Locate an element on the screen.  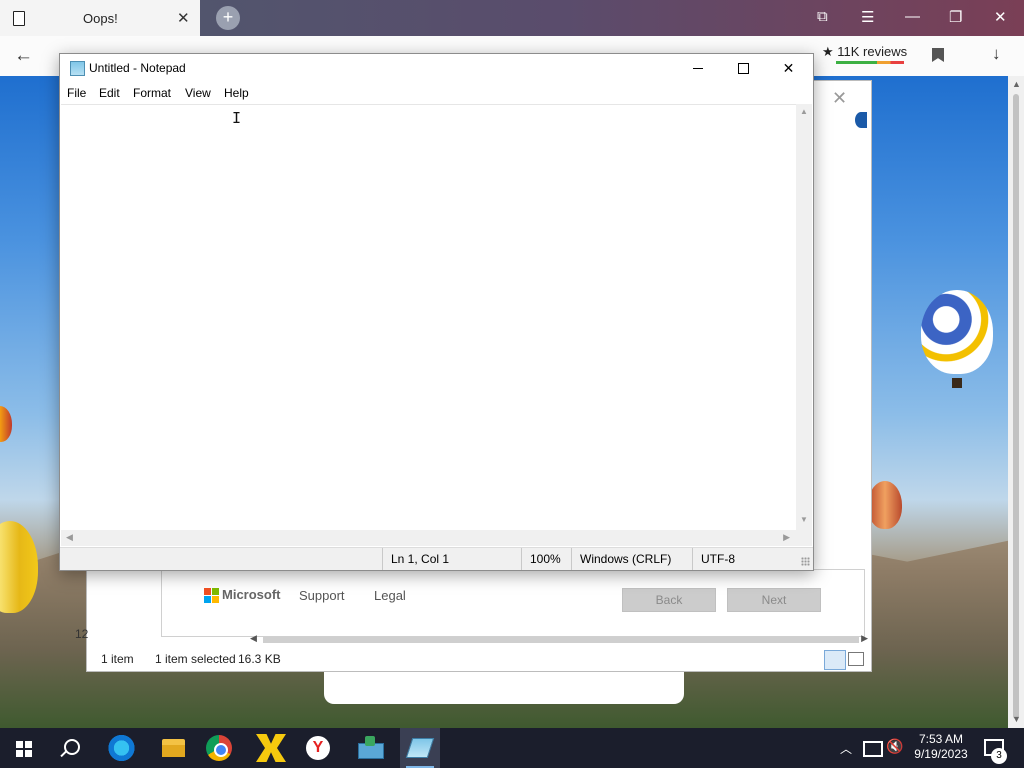
menu-edit: Edit is located at coordinates (109, 93).